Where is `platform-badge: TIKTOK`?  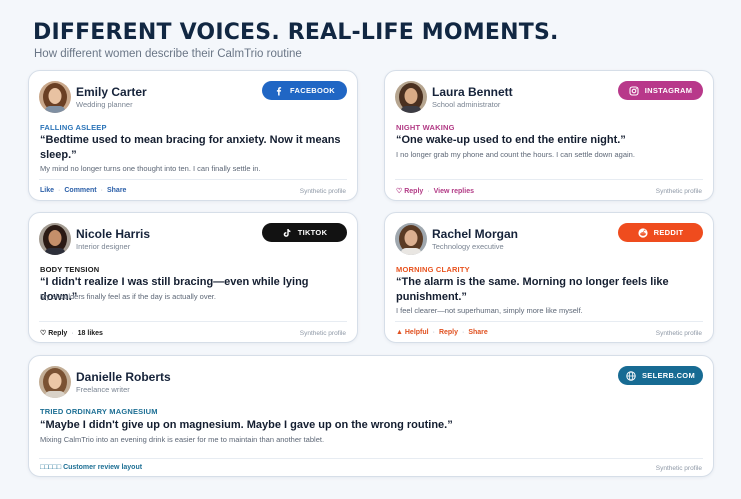 platform-badge: TIKTOK is located at coordinates (304, 232).